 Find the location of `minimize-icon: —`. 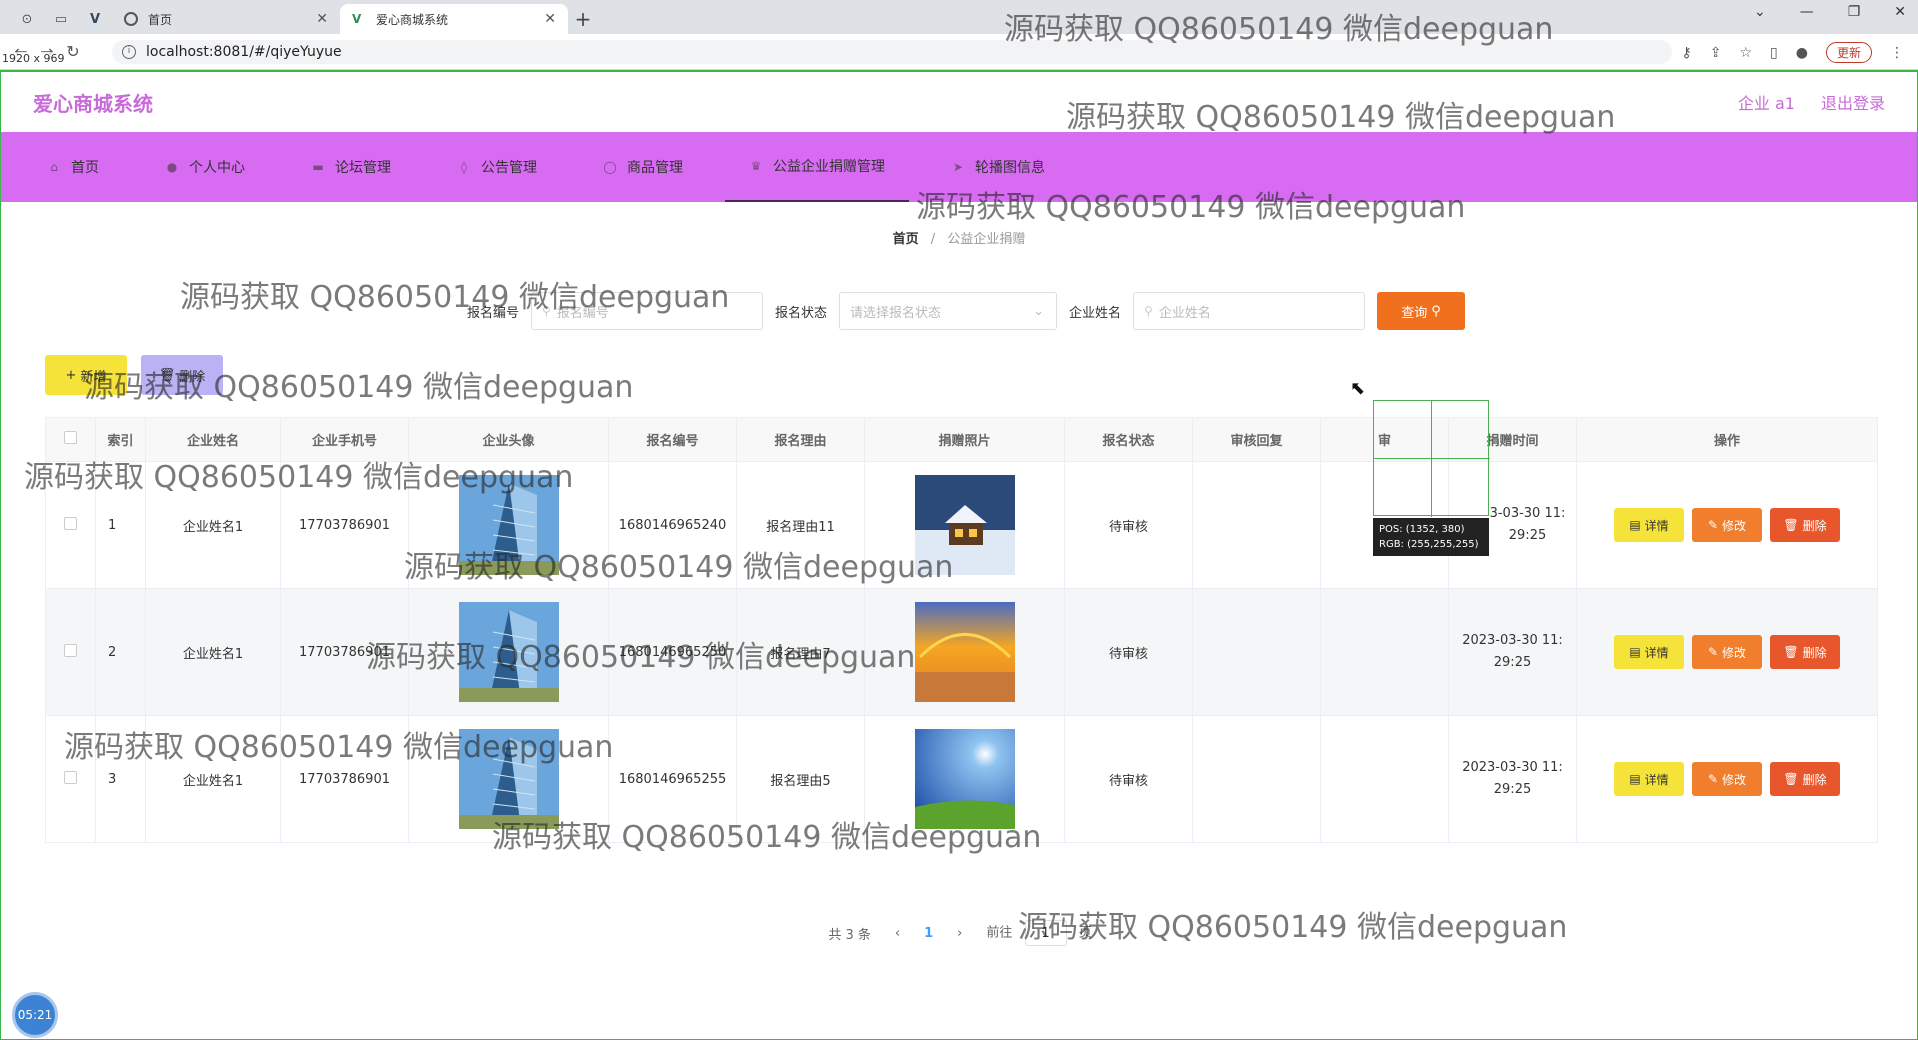

minimize-icon: — is located at coordinates (1807, 12).